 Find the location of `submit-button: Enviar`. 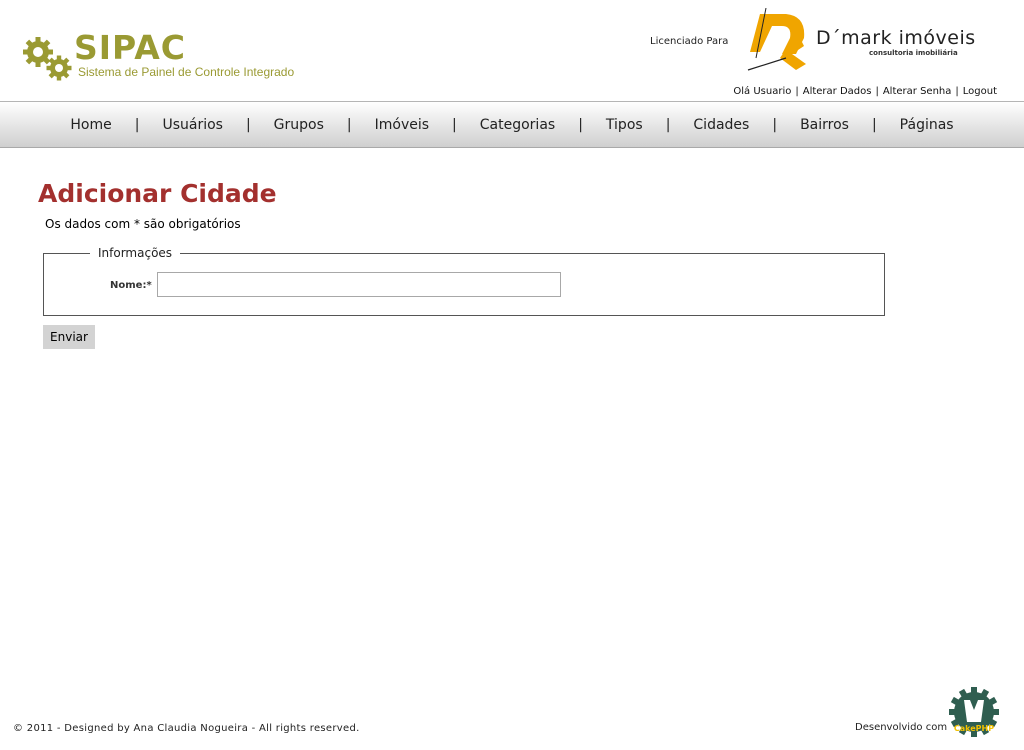

submit-button: Enviar is located at coordinates (69, 337).